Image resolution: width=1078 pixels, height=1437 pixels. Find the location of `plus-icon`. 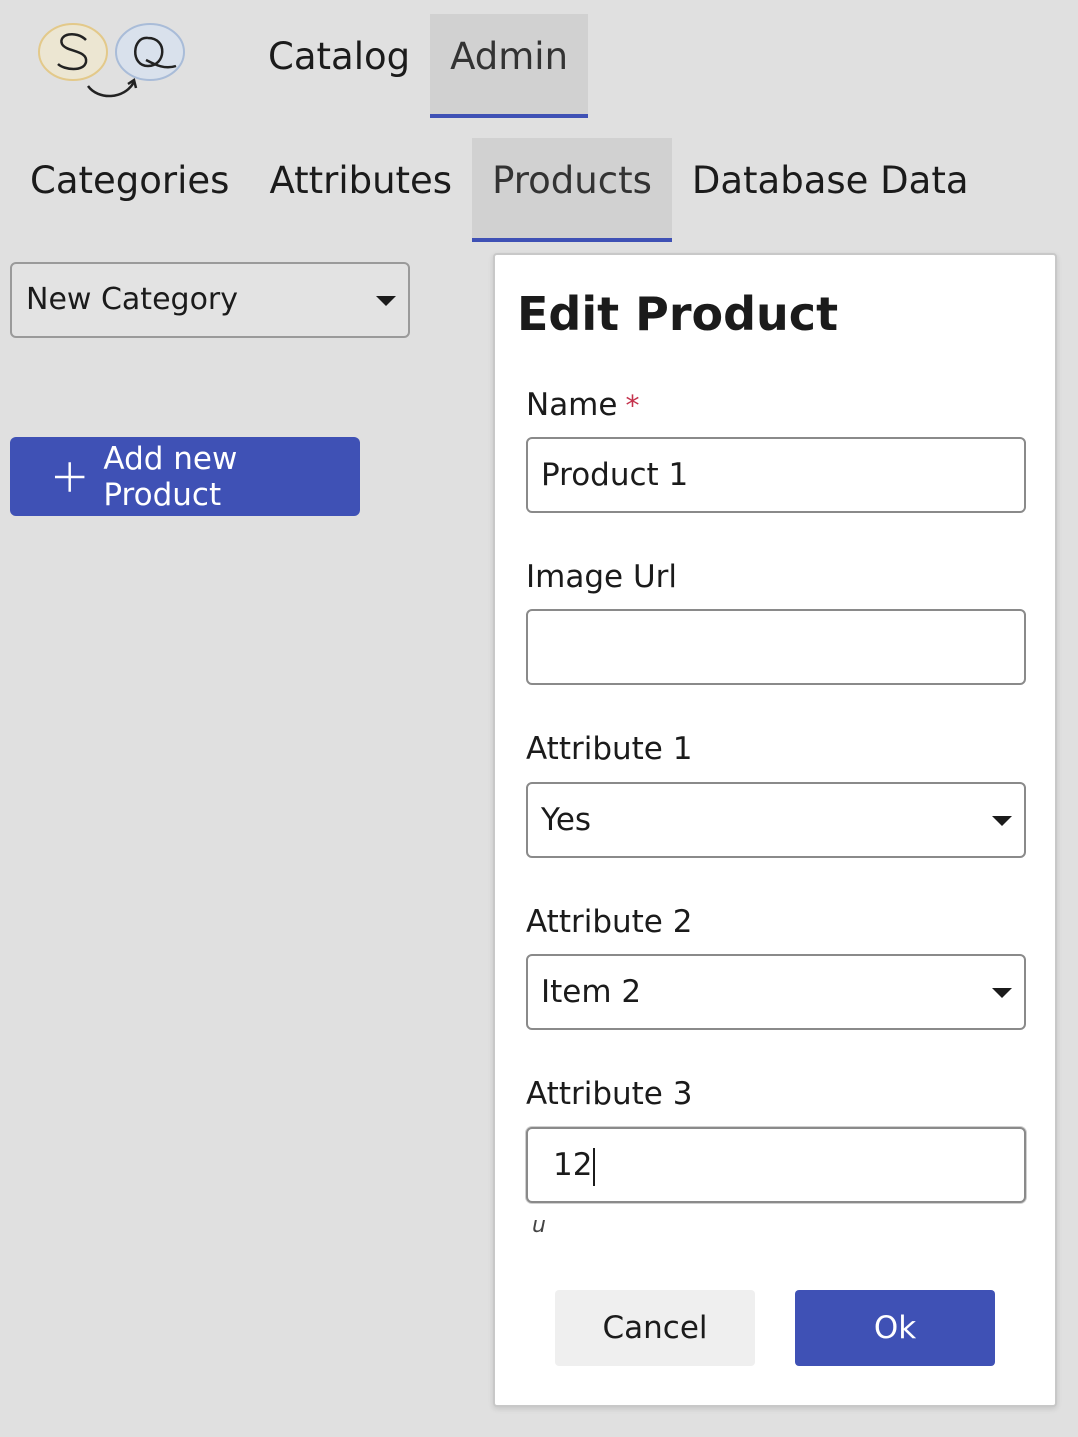

plus-icon is located at coordinates (69, 476).